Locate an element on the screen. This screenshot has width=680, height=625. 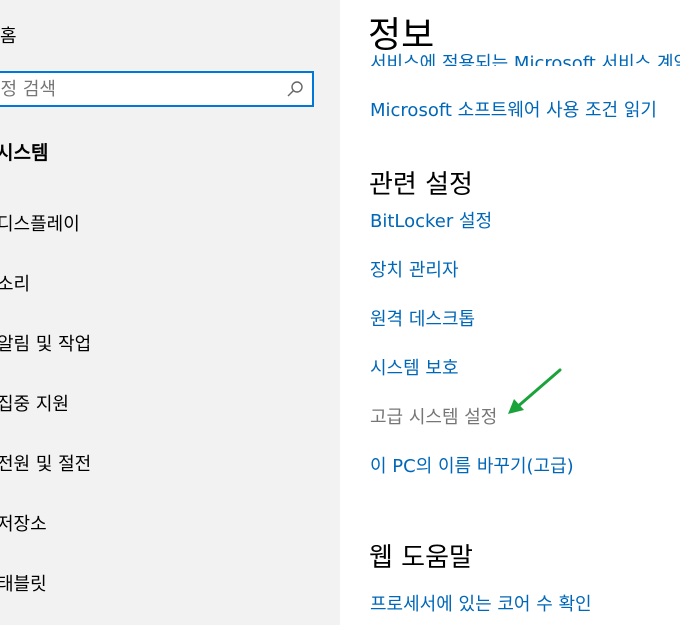
nav-item-focus-assist: 집중 지원 is located at coordinates (34, 403).